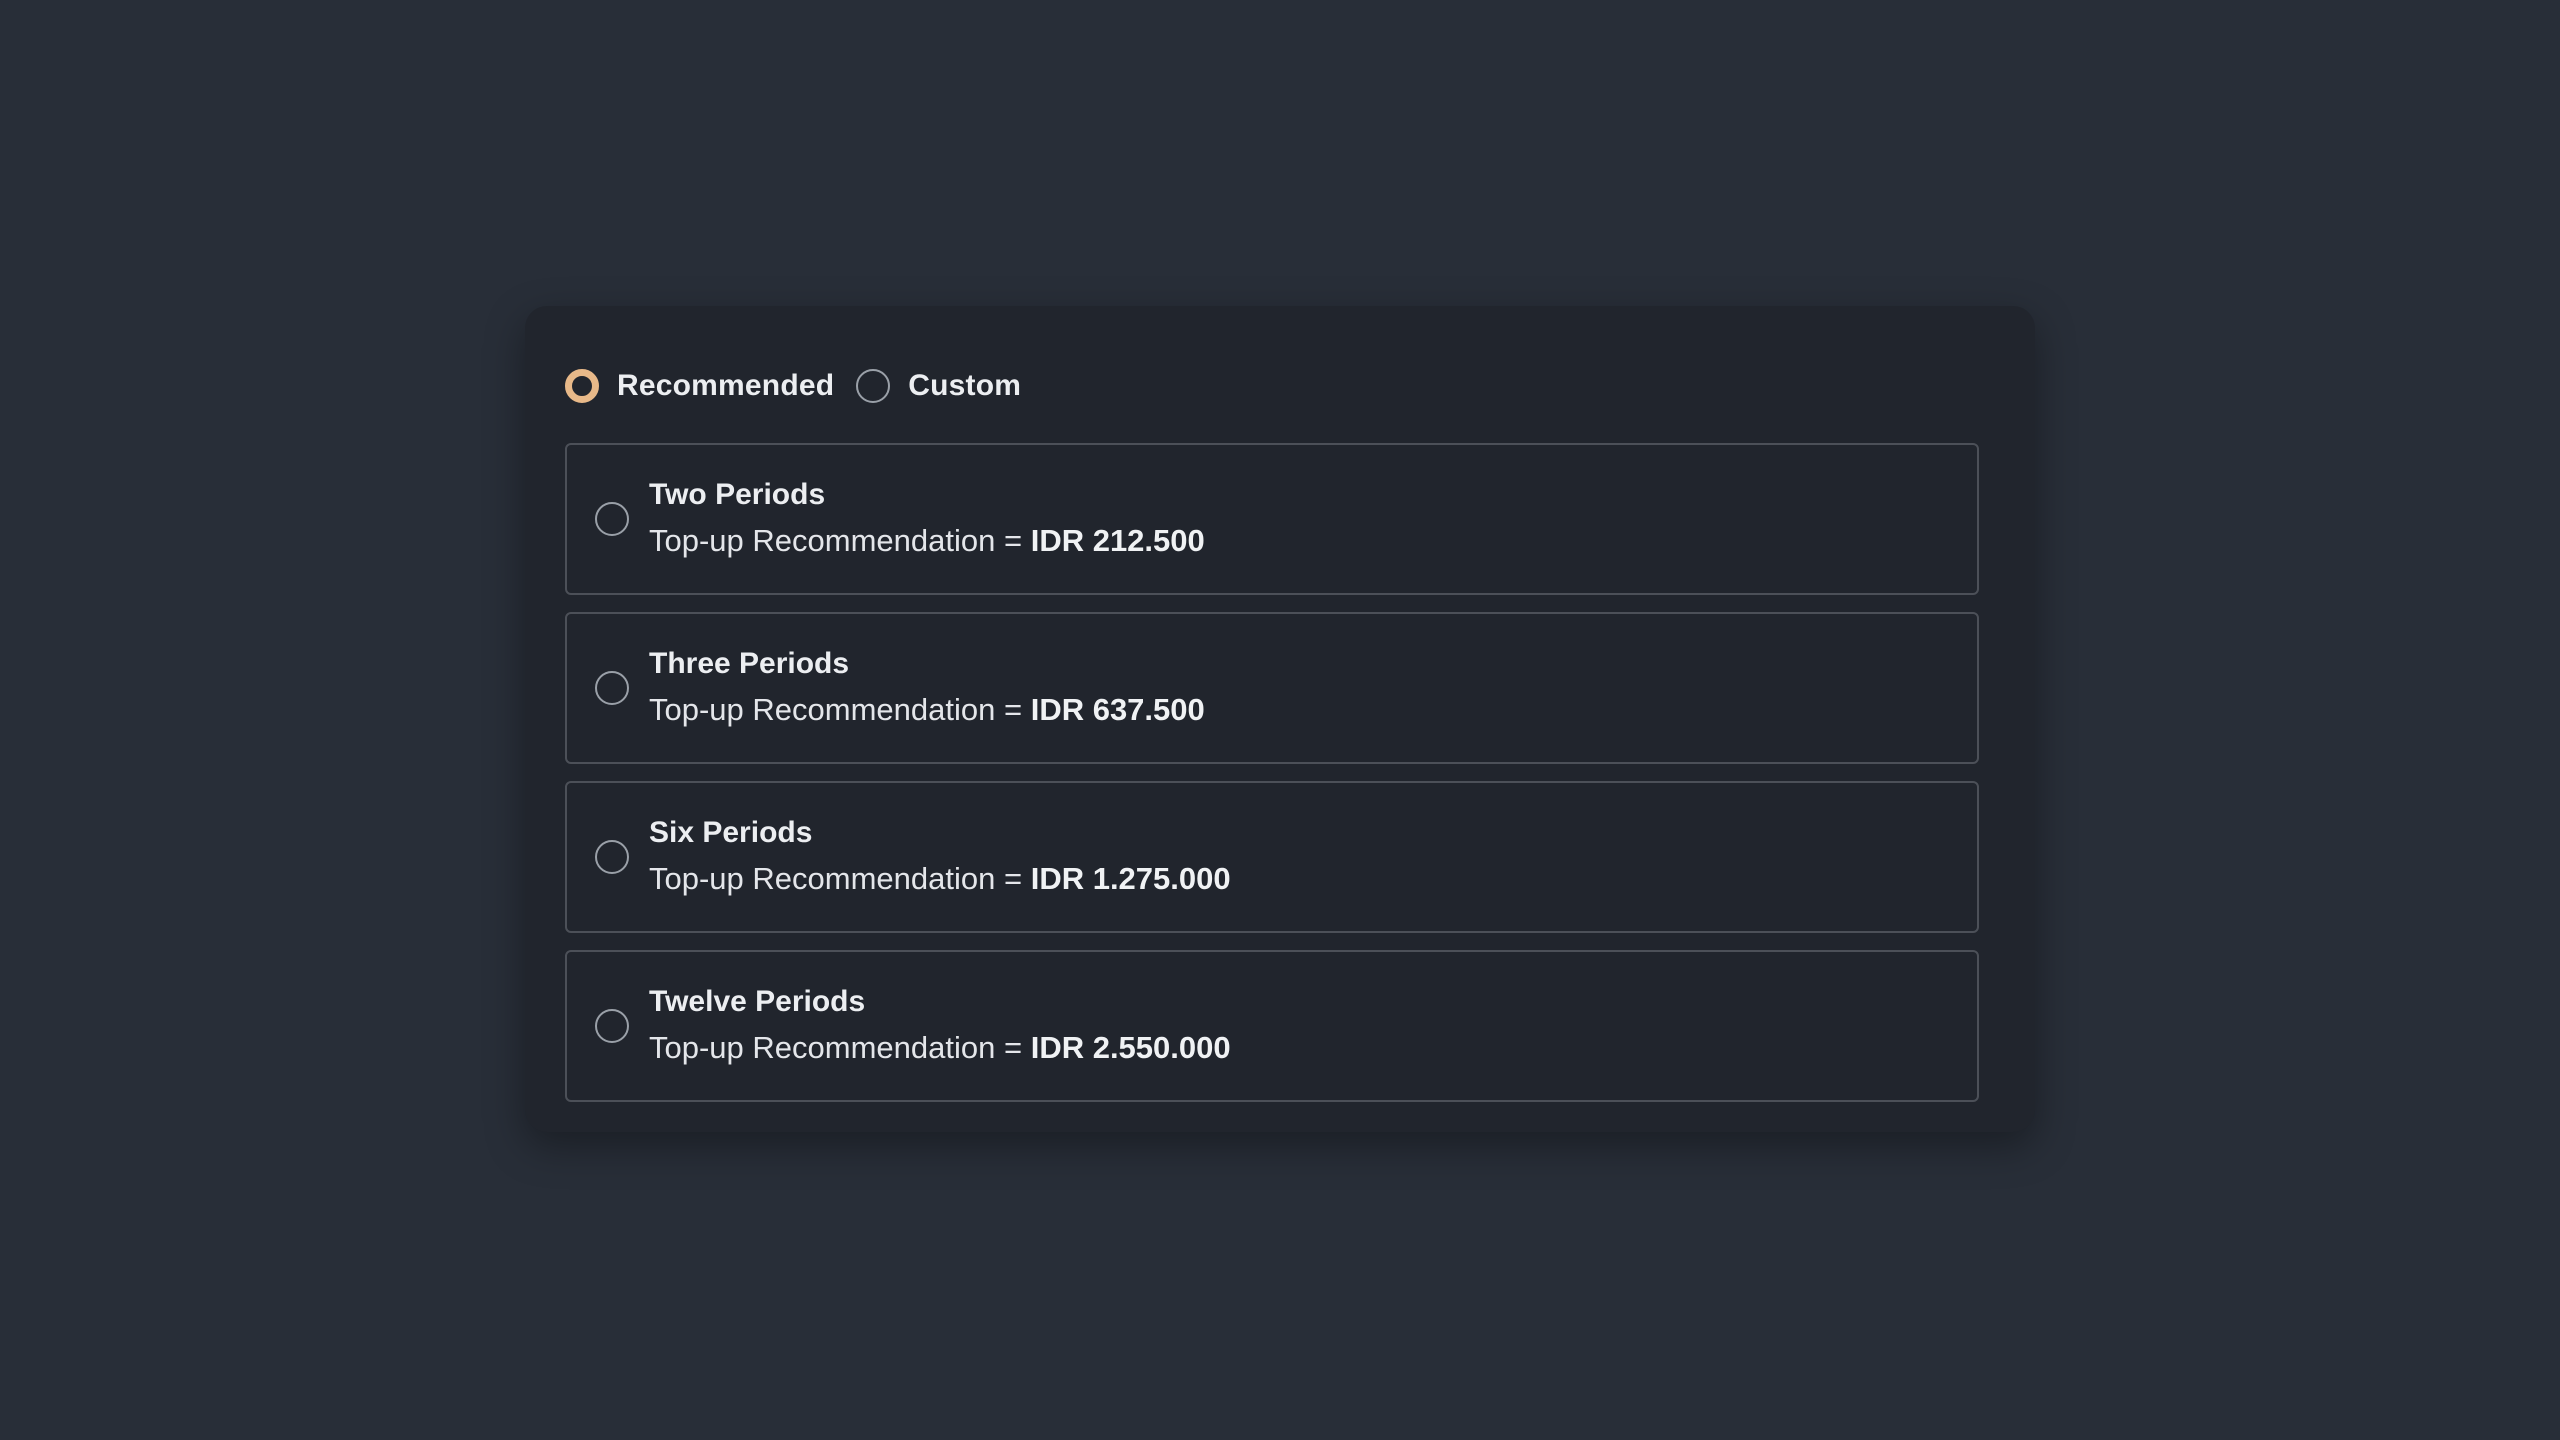  What do you see at coordinates (737, 494) in the screenshot?
I see `plan-title: Two Periods` at bounding box center [737, 494].